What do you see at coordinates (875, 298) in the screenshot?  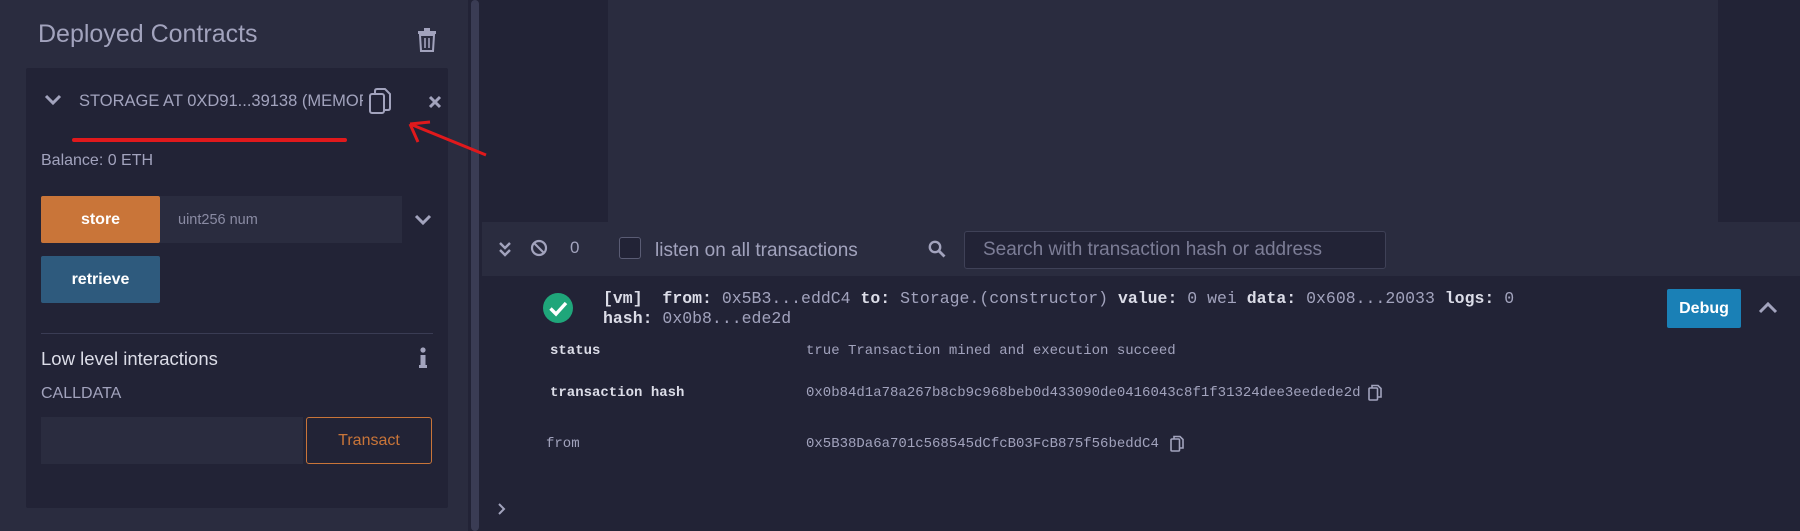 I see `to-key: to:` at bounding box center [875, 298].